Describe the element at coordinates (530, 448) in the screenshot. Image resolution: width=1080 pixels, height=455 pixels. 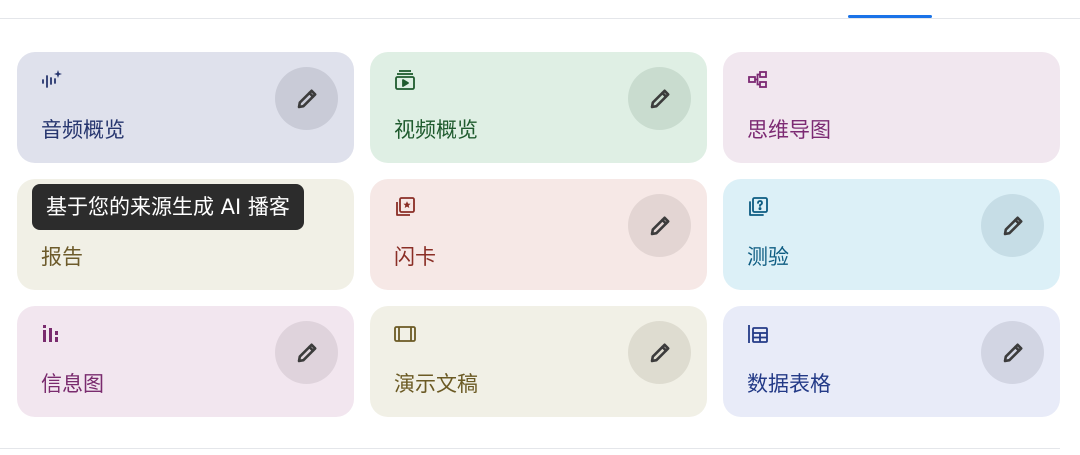
I see `bottom-divider` at that location.